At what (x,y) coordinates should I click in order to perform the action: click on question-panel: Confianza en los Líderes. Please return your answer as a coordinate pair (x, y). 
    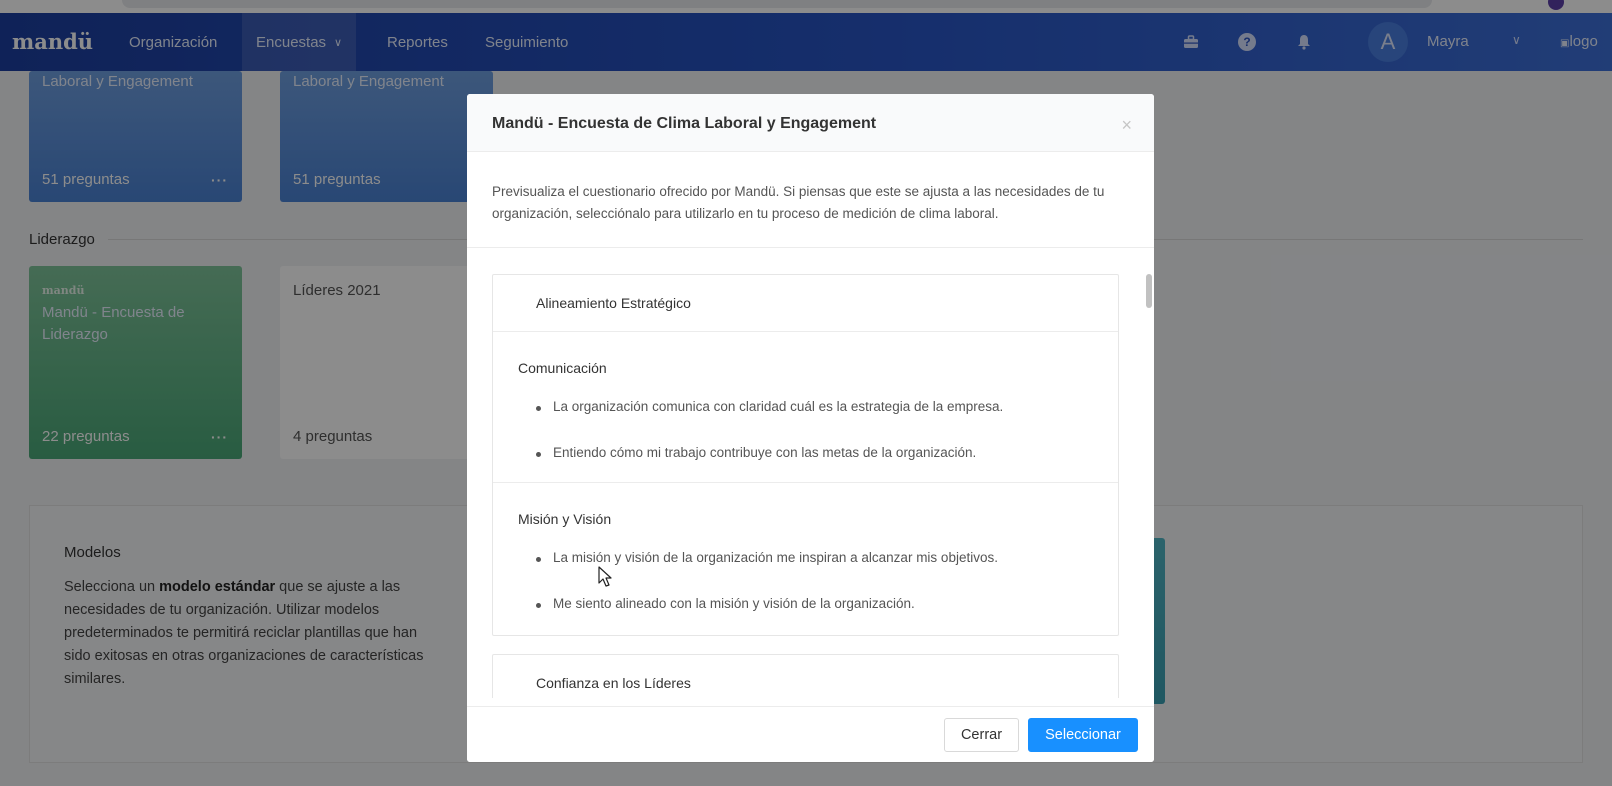
    Looking at the image, I should click on (805, 676).